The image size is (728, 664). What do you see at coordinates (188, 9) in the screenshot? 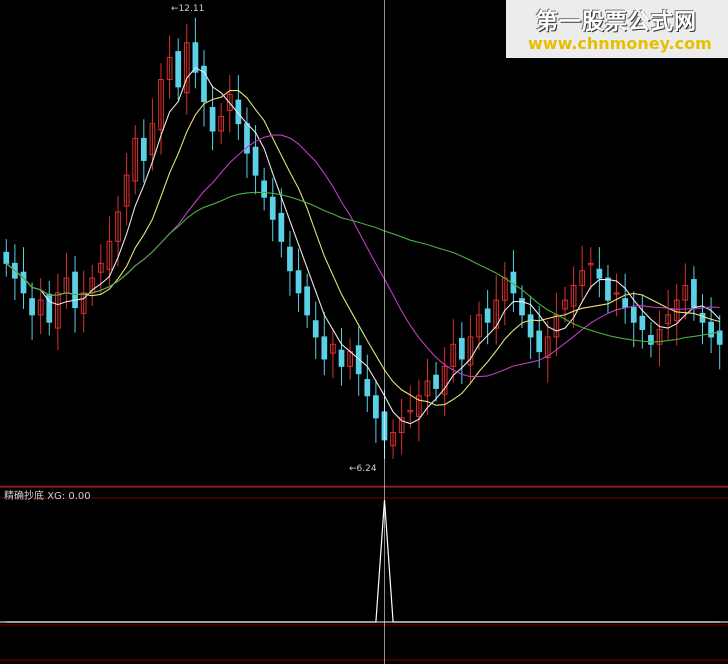
I see `high-price-label: ←12.11` at bounding box center [188, 9].